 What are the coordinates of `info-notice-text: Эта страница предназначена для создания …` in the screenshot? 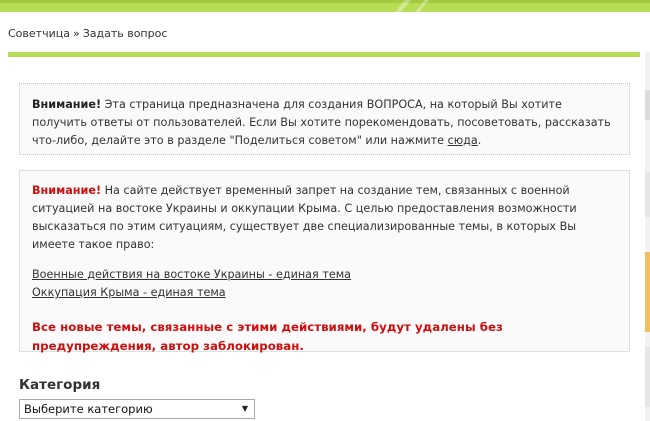 It's located at (321, 122).